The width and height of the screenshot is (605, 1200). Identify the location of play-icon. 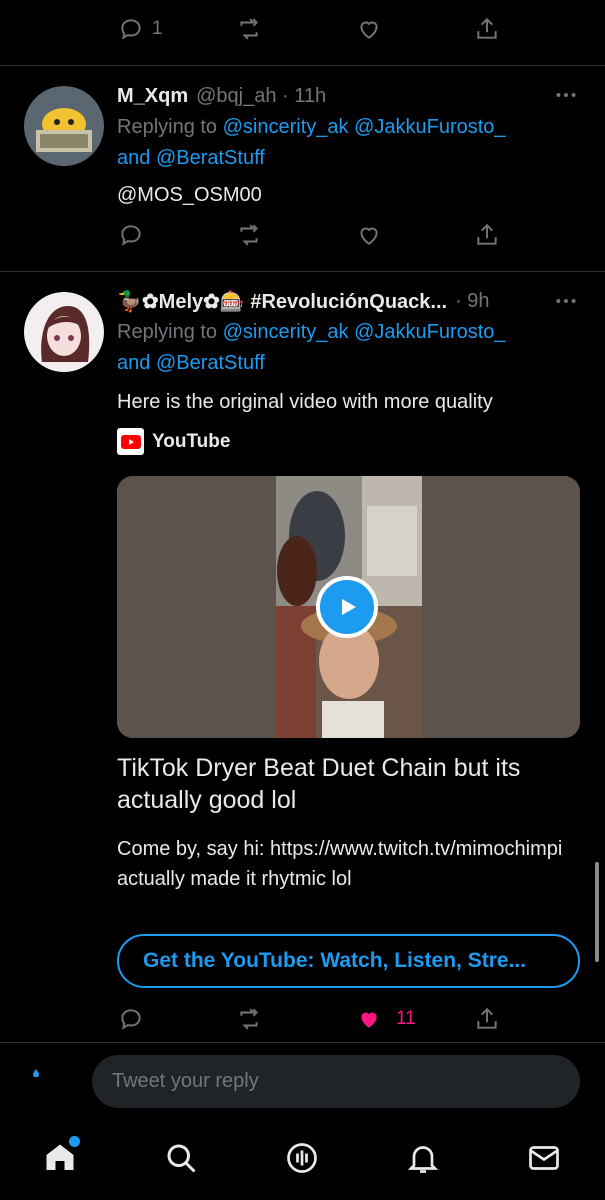
(347, 607).